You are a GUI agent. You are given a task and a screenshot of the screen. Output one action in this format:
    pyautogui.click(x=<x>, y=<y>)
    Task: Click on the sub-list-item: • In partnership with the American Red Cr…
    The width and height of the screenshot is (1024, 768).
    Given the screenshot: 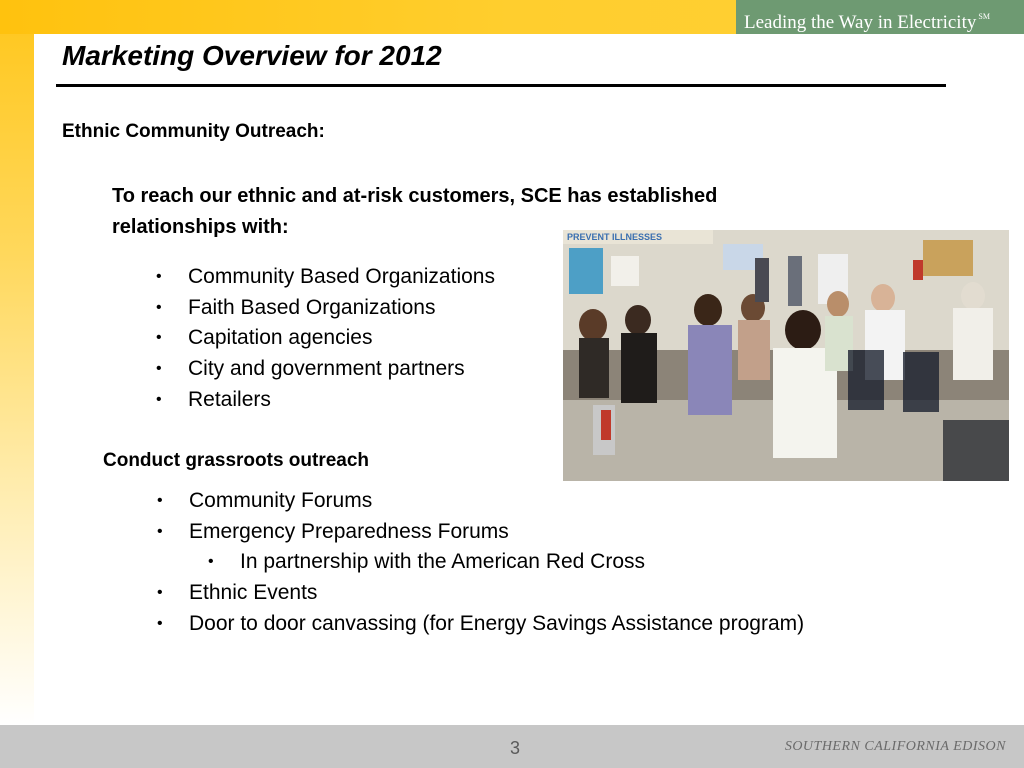 What is the action you would take?
    pyautogui.click(x=480, y=562)
    